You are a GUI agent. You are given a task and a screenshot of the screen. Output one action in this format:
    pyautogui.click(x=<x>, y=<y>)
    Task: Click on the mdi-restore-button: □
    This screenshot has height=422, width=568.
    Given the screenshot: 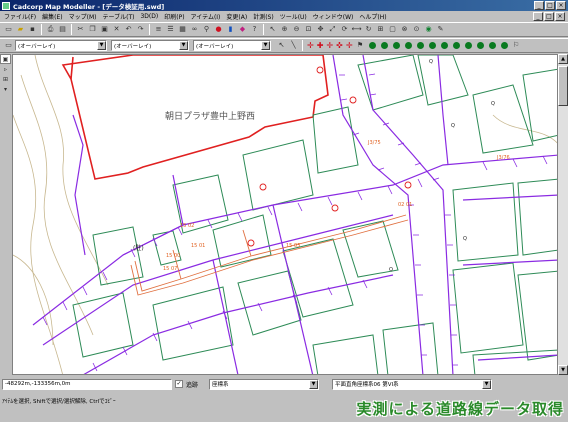 What is the action you would take?
    pyautogui.click(x=549, y=16)
    